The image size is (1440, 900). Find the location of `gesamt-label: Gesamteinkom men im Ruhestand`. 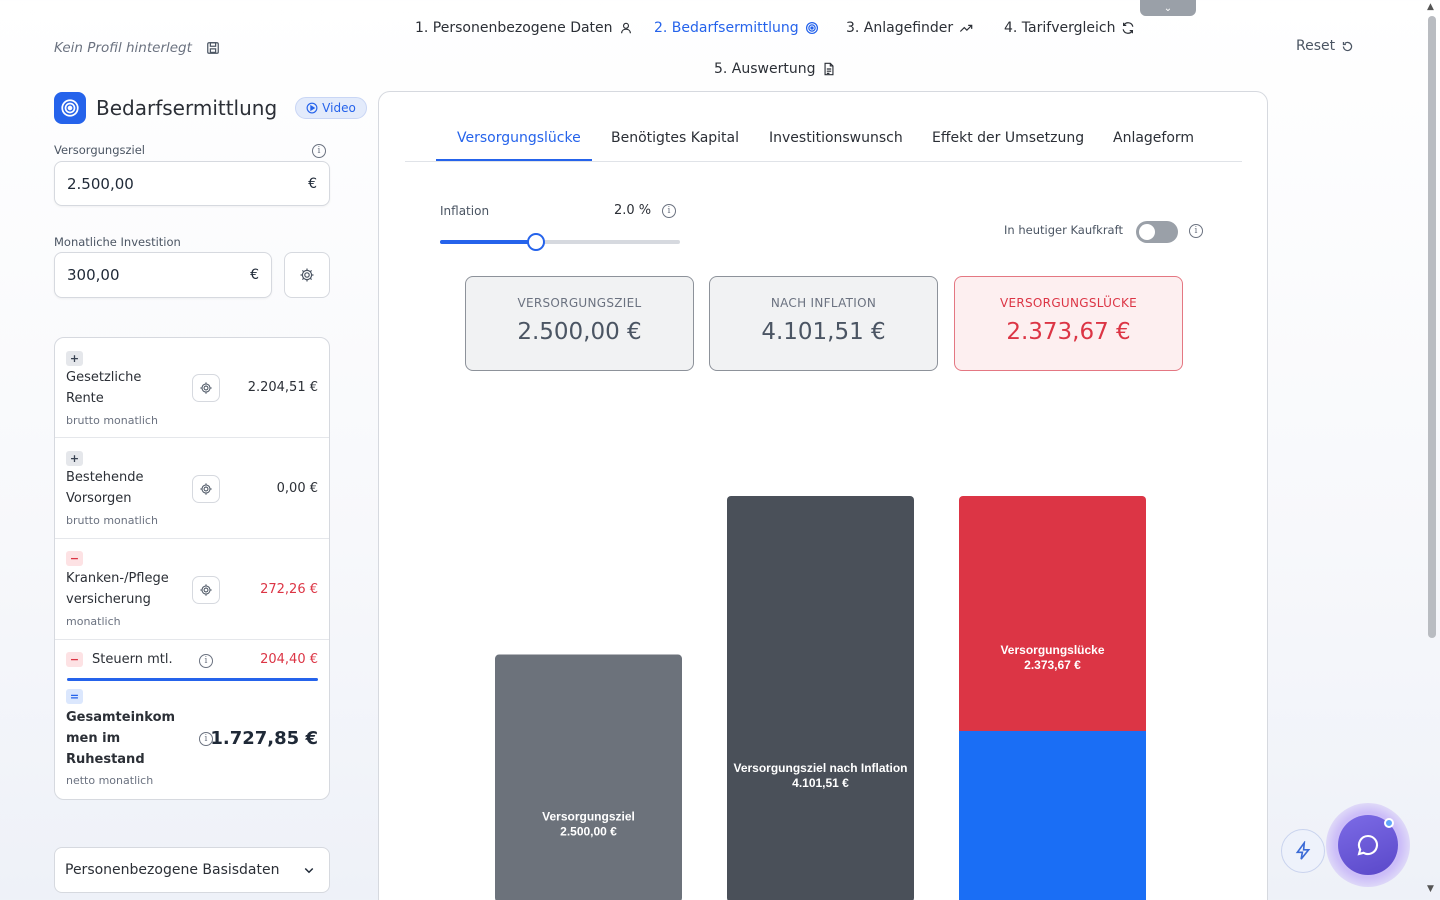

gesamt-label: Gesamteinkom men im Ruhestand is located at coordinates (120, 738).